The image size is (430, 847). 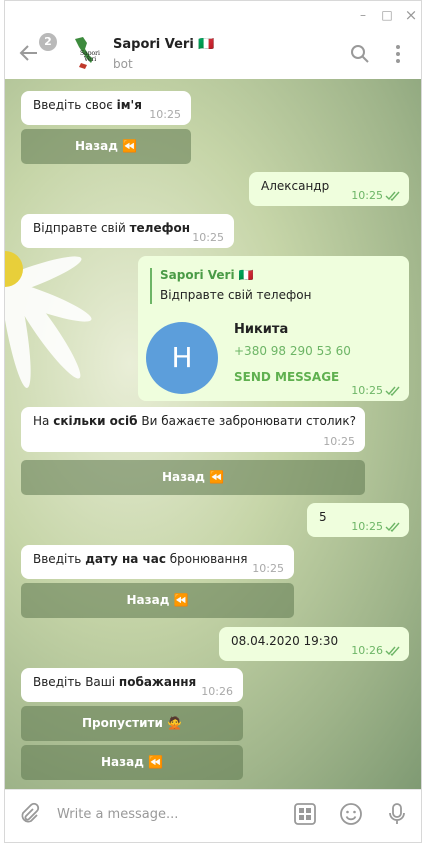 What do you see at coordinates (411, 15) in the screenshot?
I see `close-button: ×` at bounding box center [411, 15].